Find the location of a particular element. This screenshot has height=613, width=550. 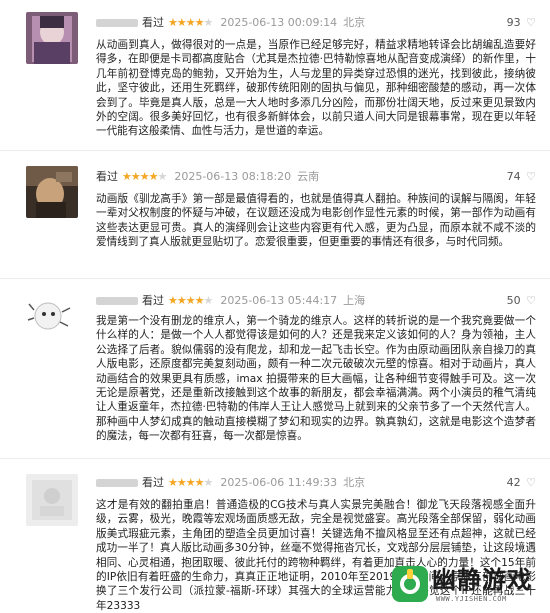

like-count-value: 50 is located at coordinates (513, 300).